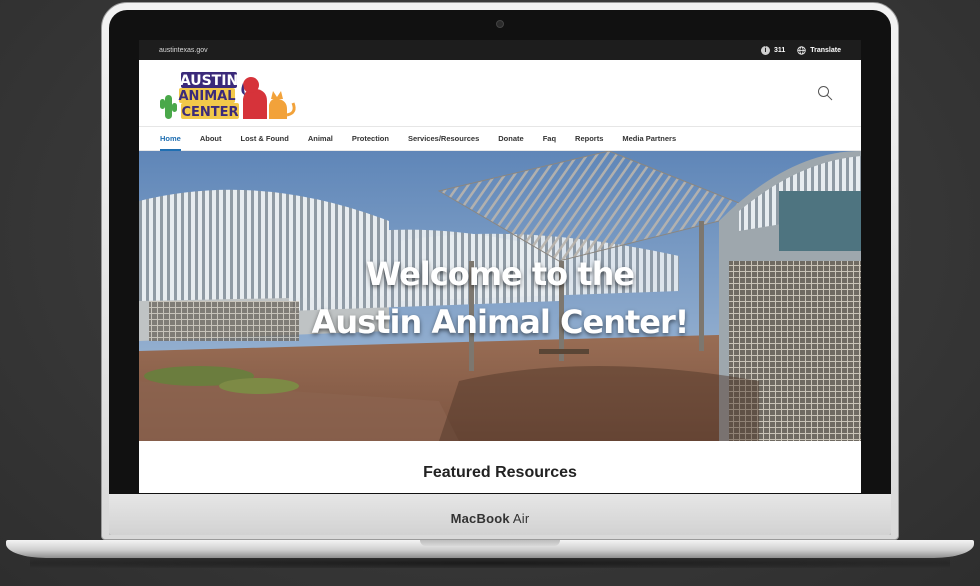 Image resolution: width=980 pixels, height=586 pixels. What do you see at coordinates (282, 105) in the screenshot?
I see `cat-icon` at bounding box center [282, 105].